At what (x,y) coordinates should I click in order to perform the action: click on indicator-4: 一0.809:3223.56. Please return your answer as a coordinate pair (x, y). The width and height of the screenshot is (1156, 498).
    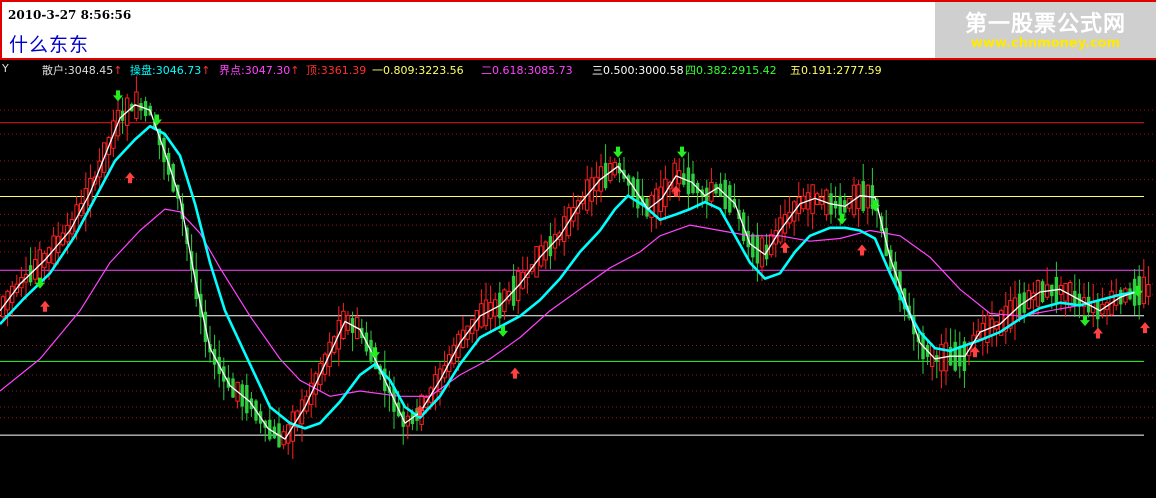
    Looking at the image, I should click on (418, 70).